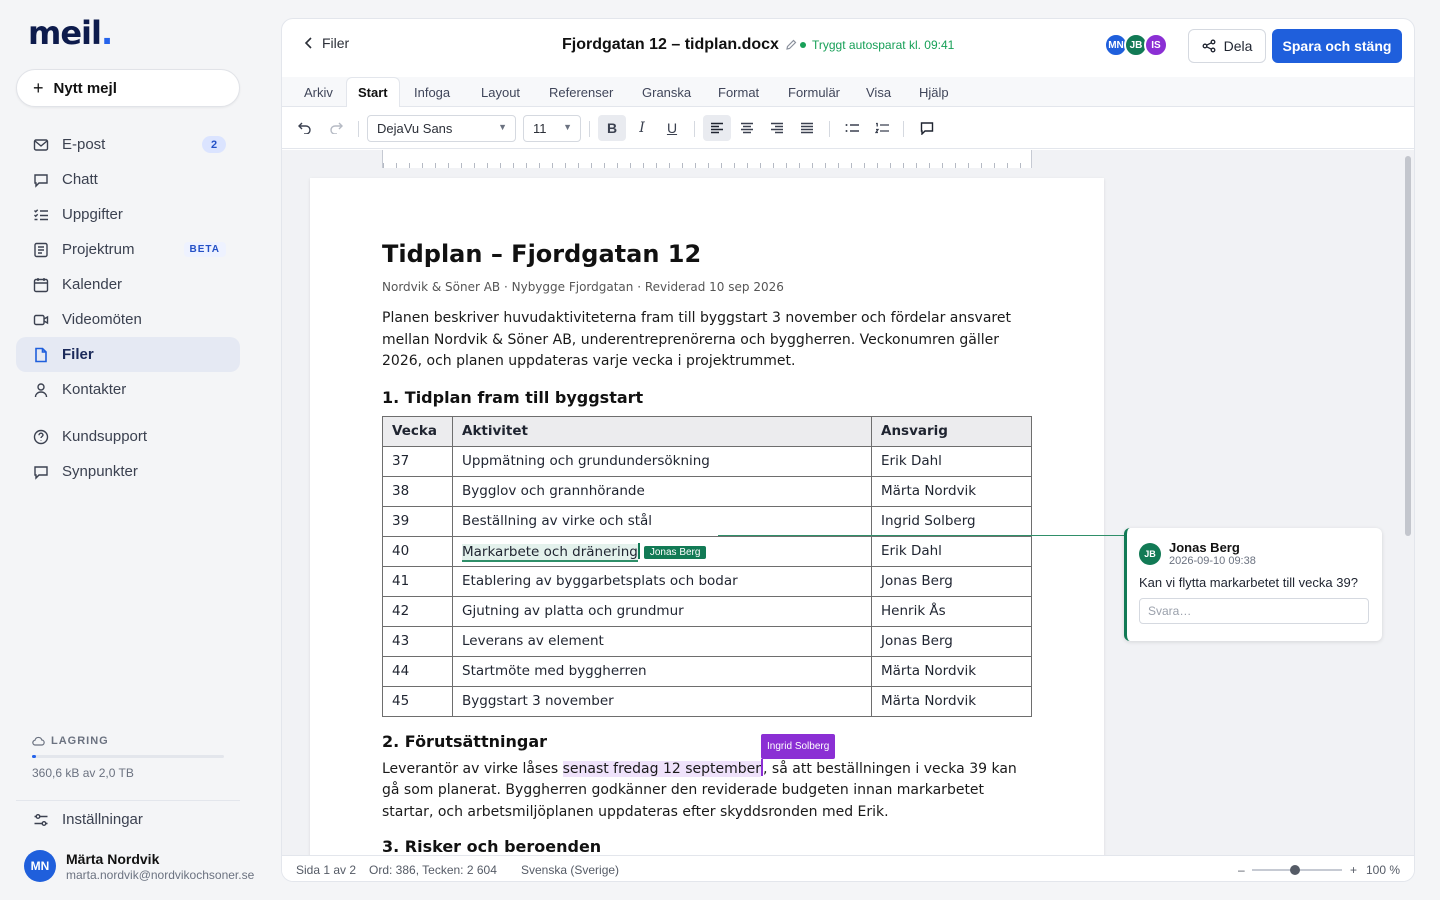 The image size is (1440, 900). What do you see at coordinates (662, 768) in the screenshot?
I see `selected-text: senast fredag 12 september` at bounding box center [662, 768].